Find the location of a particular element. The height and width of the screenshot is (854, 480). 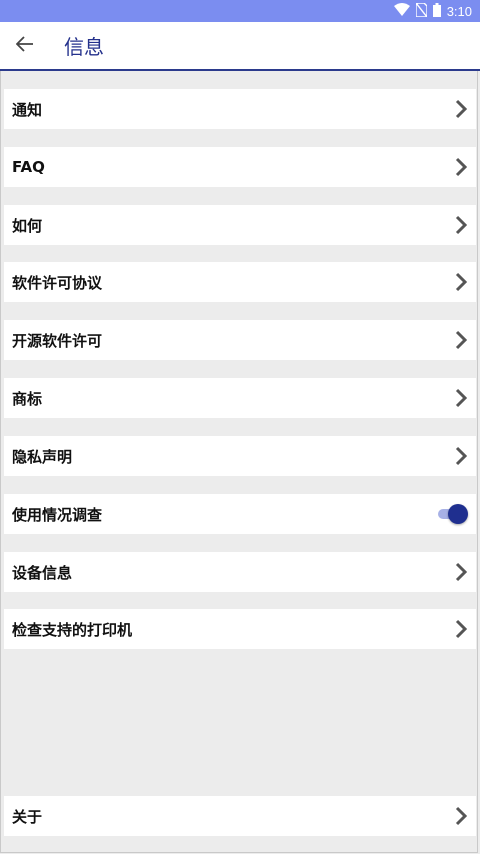

list-item-supported-printers: 检查支持的打印机 is located at coordinates (240, 629).